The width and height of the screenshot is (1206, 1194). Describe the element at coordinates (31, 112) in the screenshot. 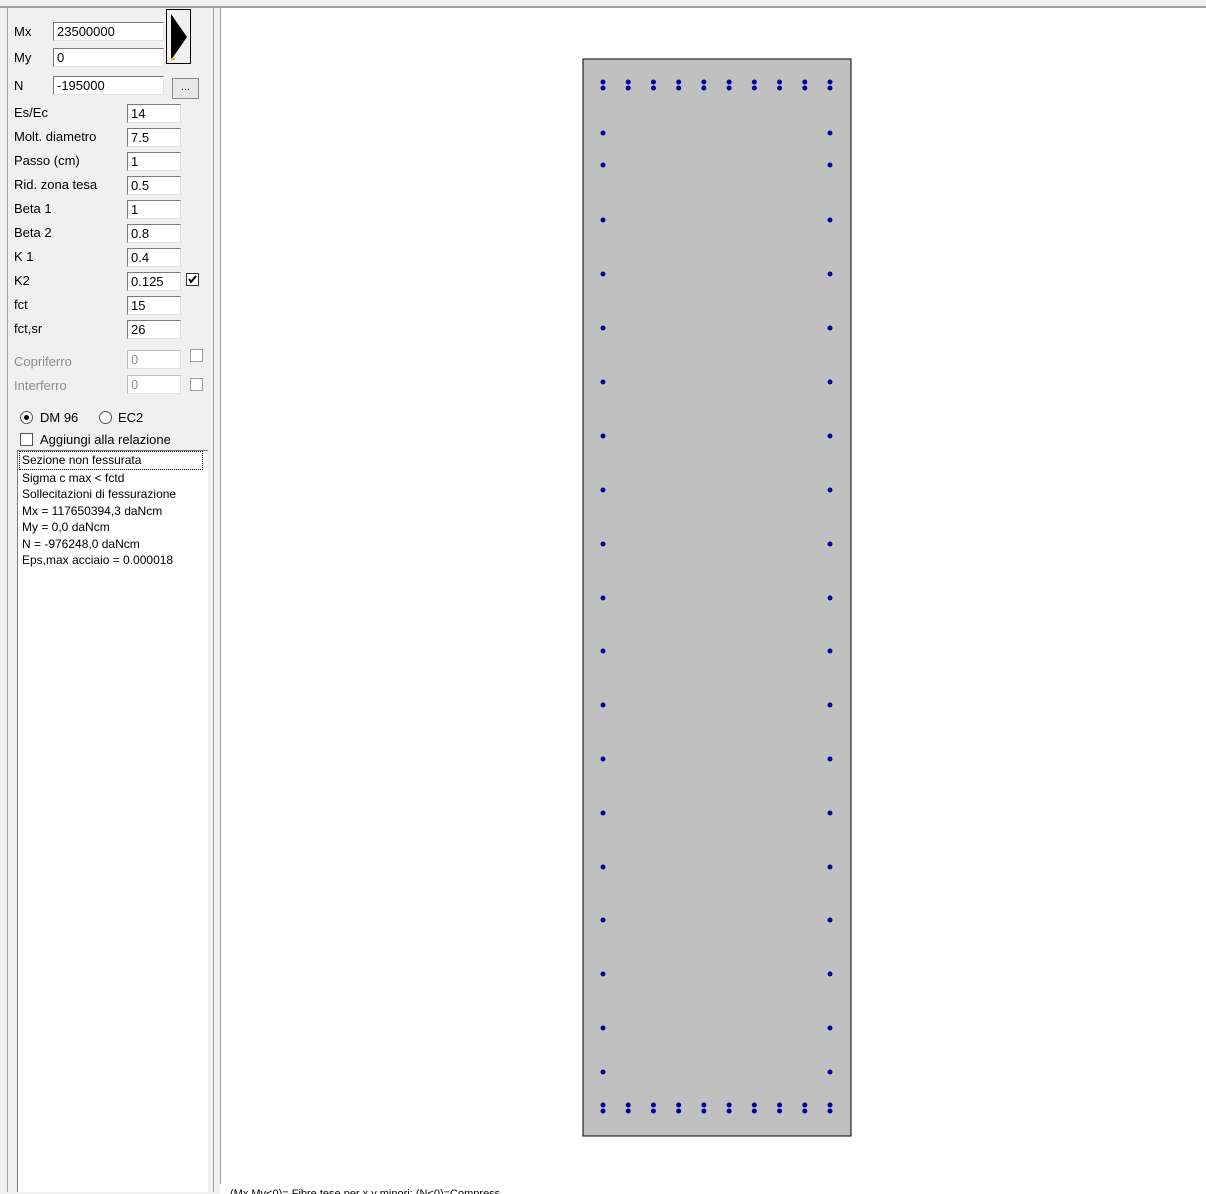

I see `param-label: Es/Ec` at that location.